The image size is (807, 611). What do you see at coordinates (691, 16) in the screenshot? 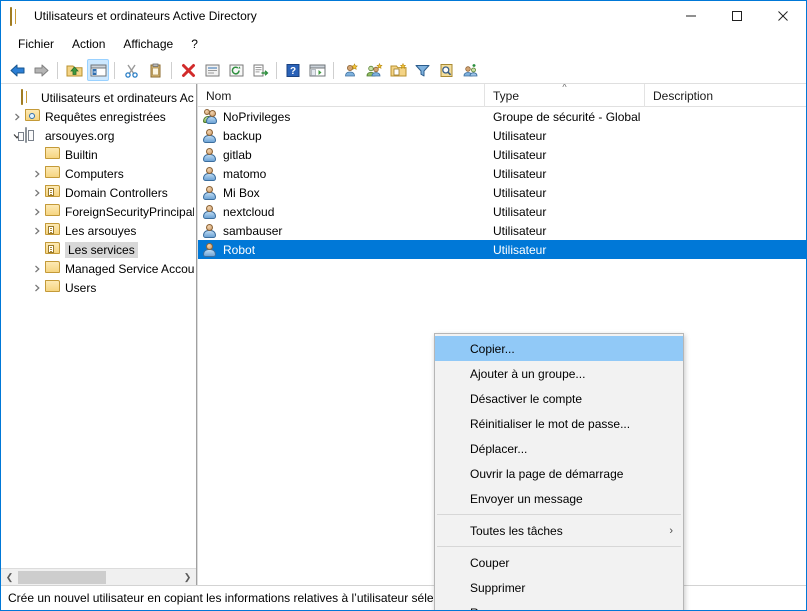
I see `minimize-button` at bounding box center [691, 16].